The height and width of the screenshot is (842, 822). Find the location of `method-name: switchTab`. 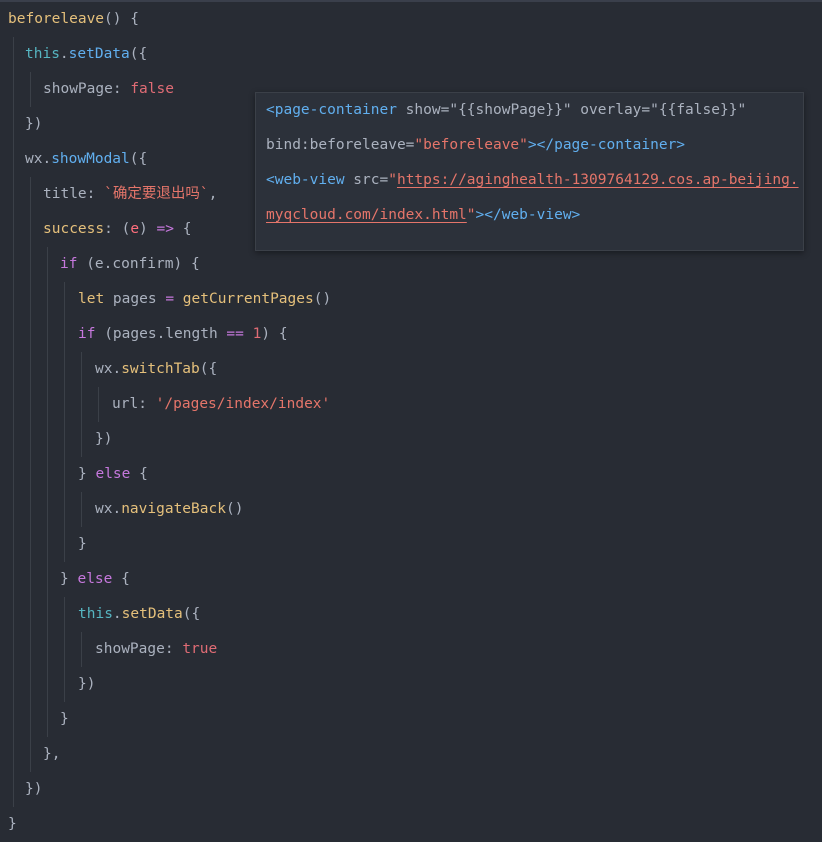

method-name: switchTab is located at coordinates (160, 369).